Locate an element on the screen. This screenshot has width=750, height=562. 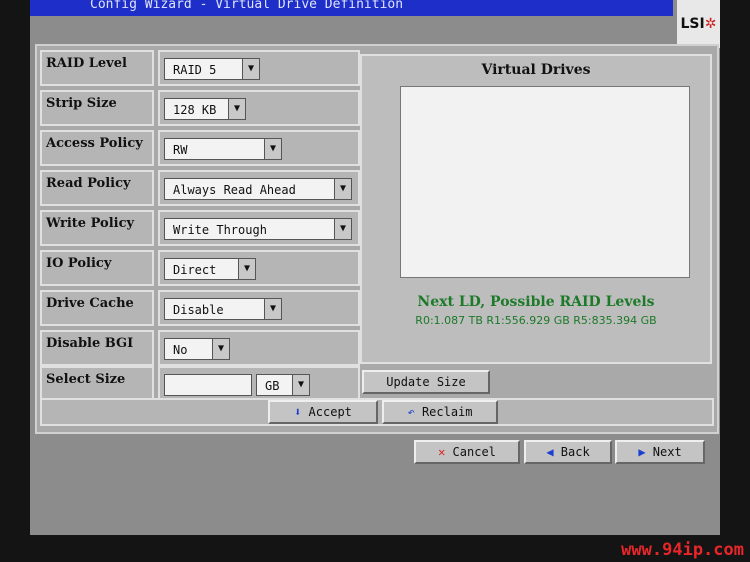
field-select: No ▼ is located at coordinates (197, 349).